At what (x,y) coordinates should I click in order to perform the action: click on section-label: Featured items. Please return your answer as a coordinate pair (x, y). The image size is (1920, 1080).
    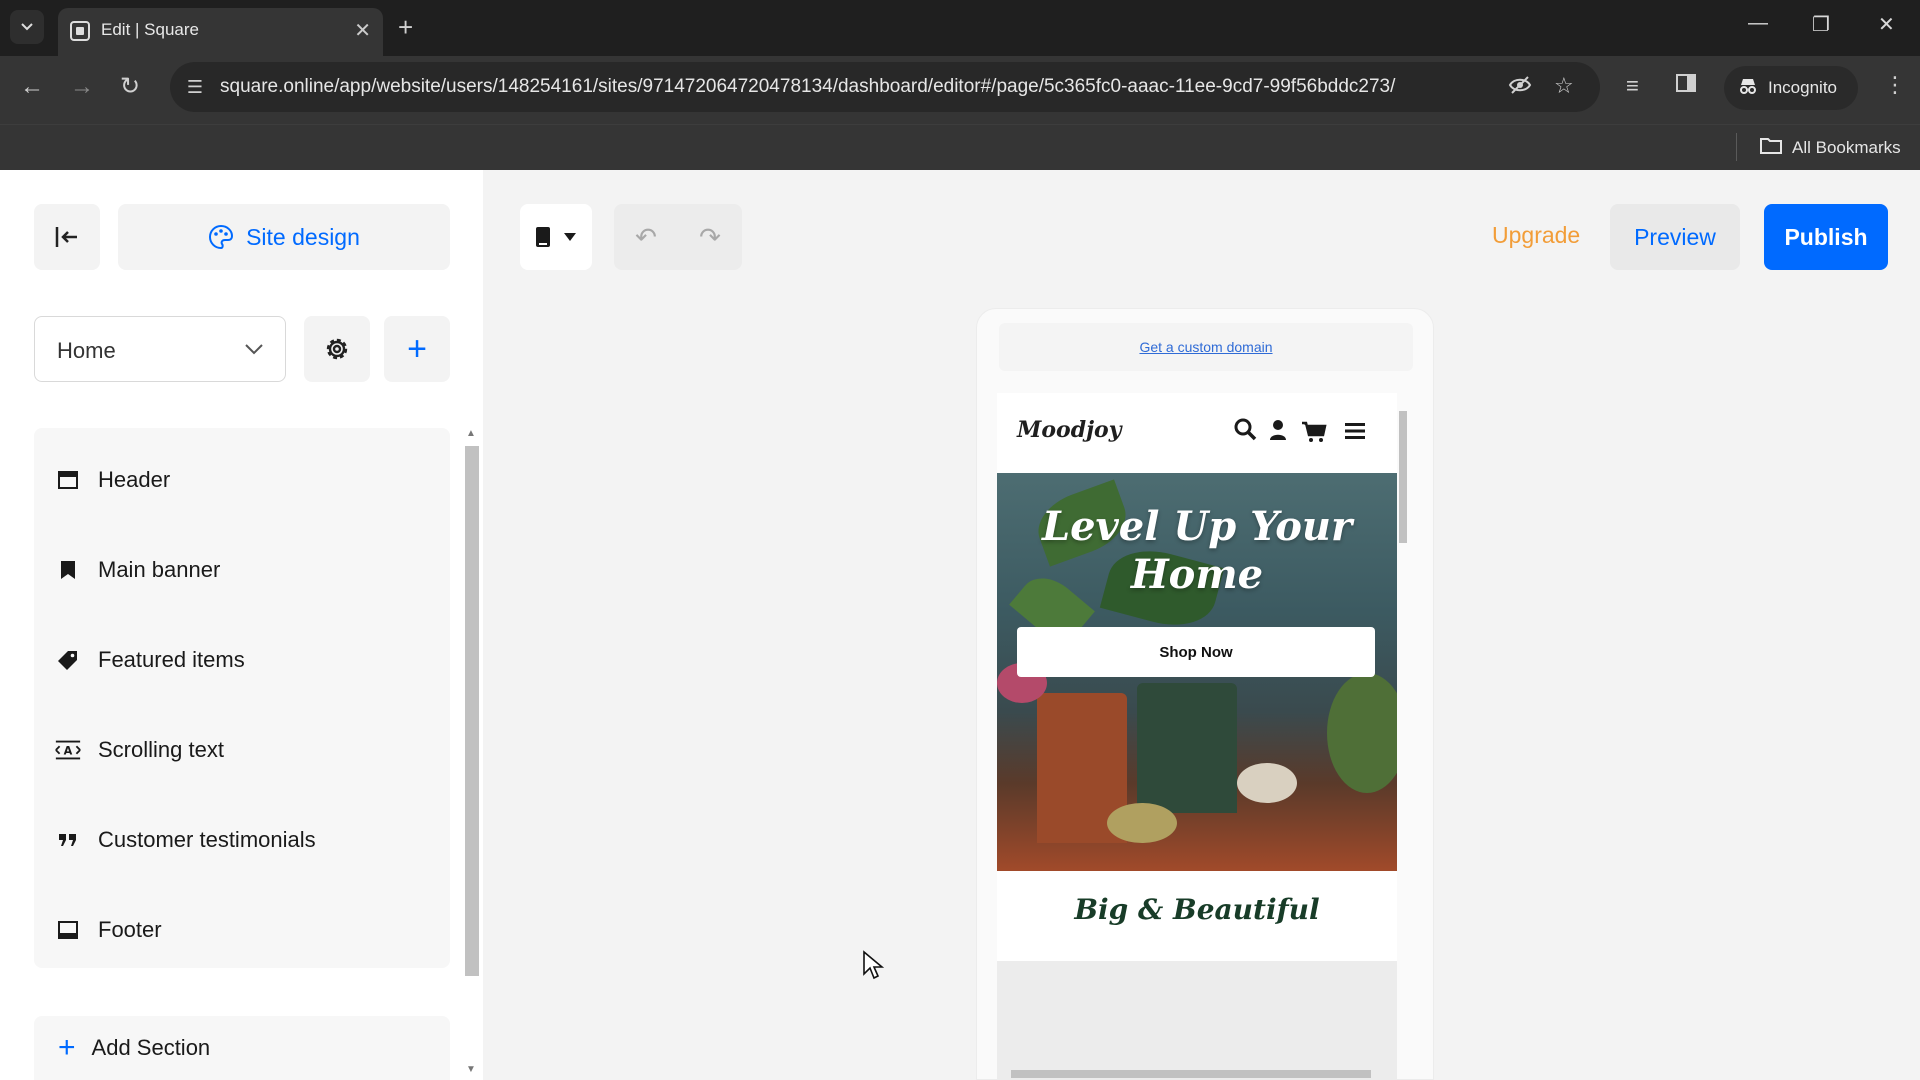
    Looking at the image, I should click on (171, 659).